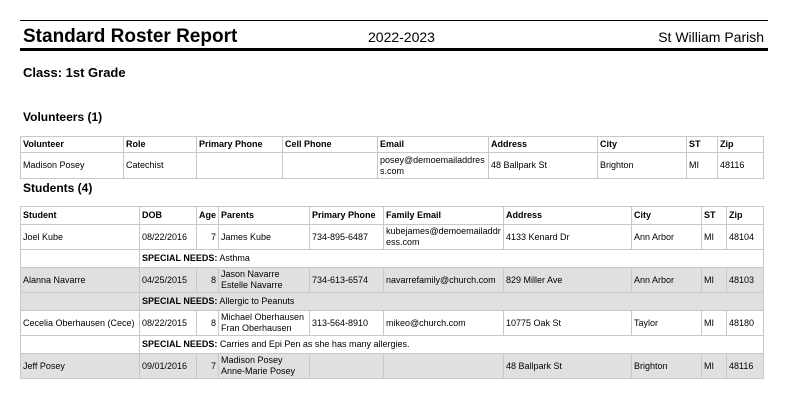  What do you see at coordinates (256, 328) in the screenshot?
I see `parent-name: Fran Oberhausen` at bounding box center [256, 328].